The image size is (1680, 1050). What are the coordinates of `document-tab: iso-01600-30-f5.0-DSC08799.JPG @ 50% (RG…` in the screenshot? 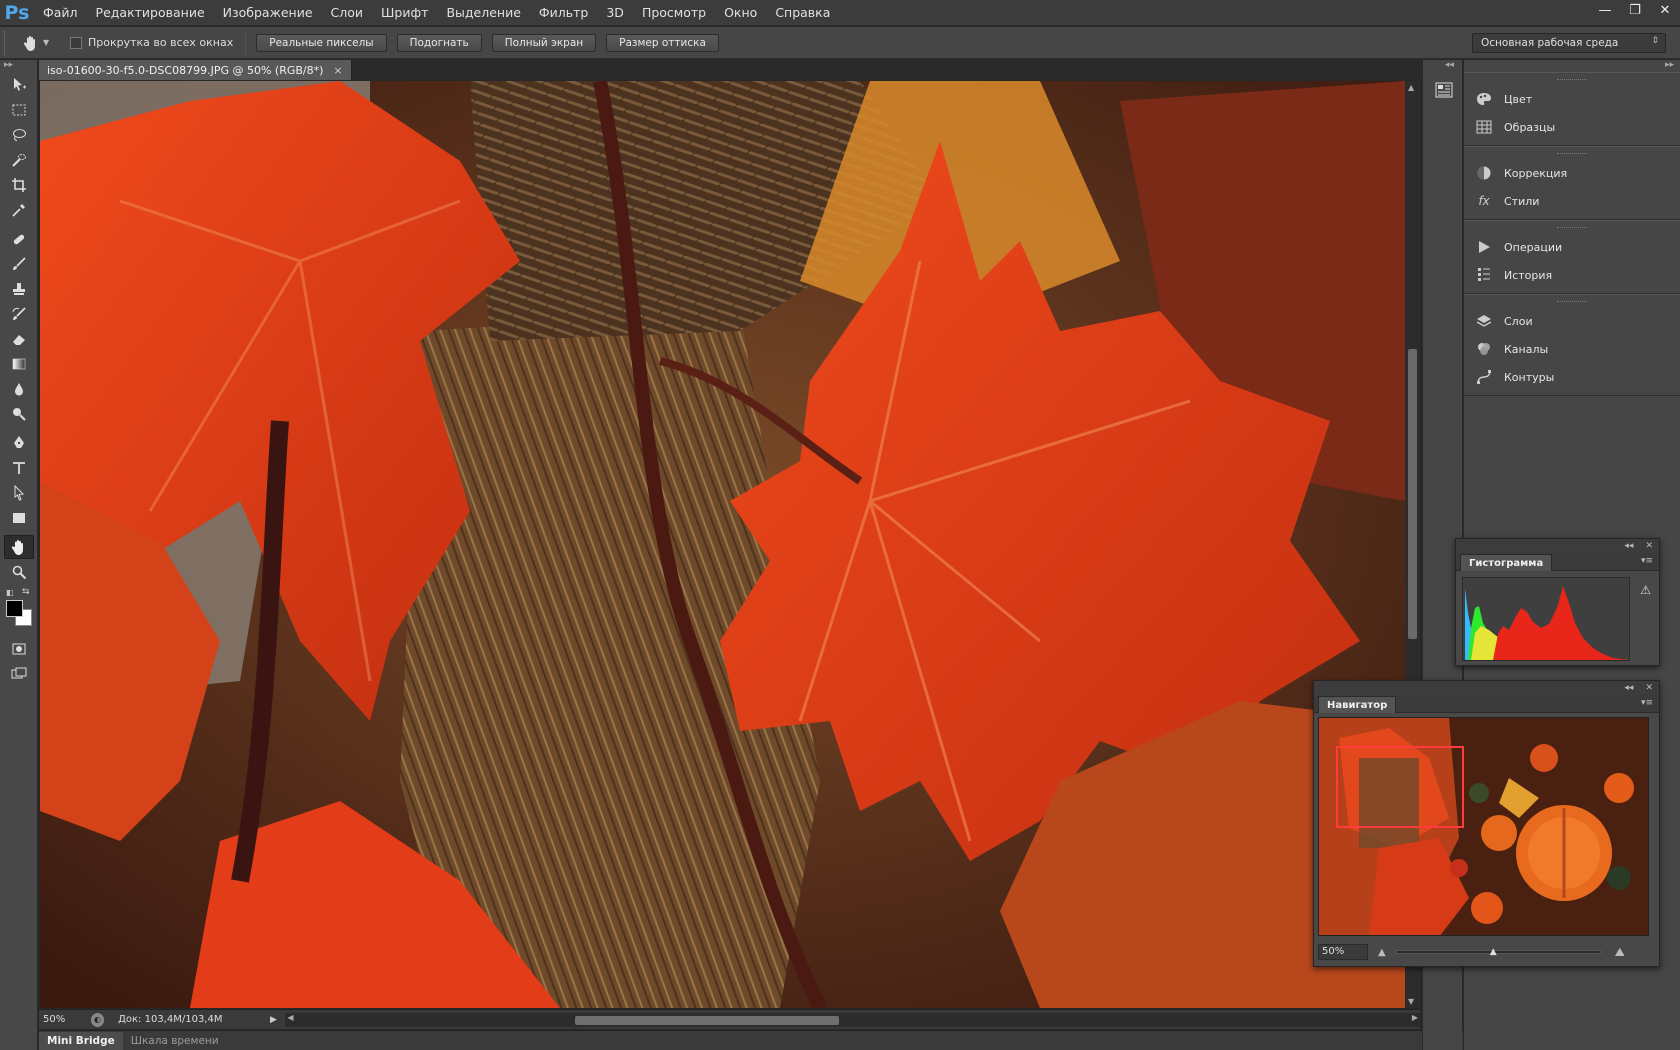 It's located at (195, 70).